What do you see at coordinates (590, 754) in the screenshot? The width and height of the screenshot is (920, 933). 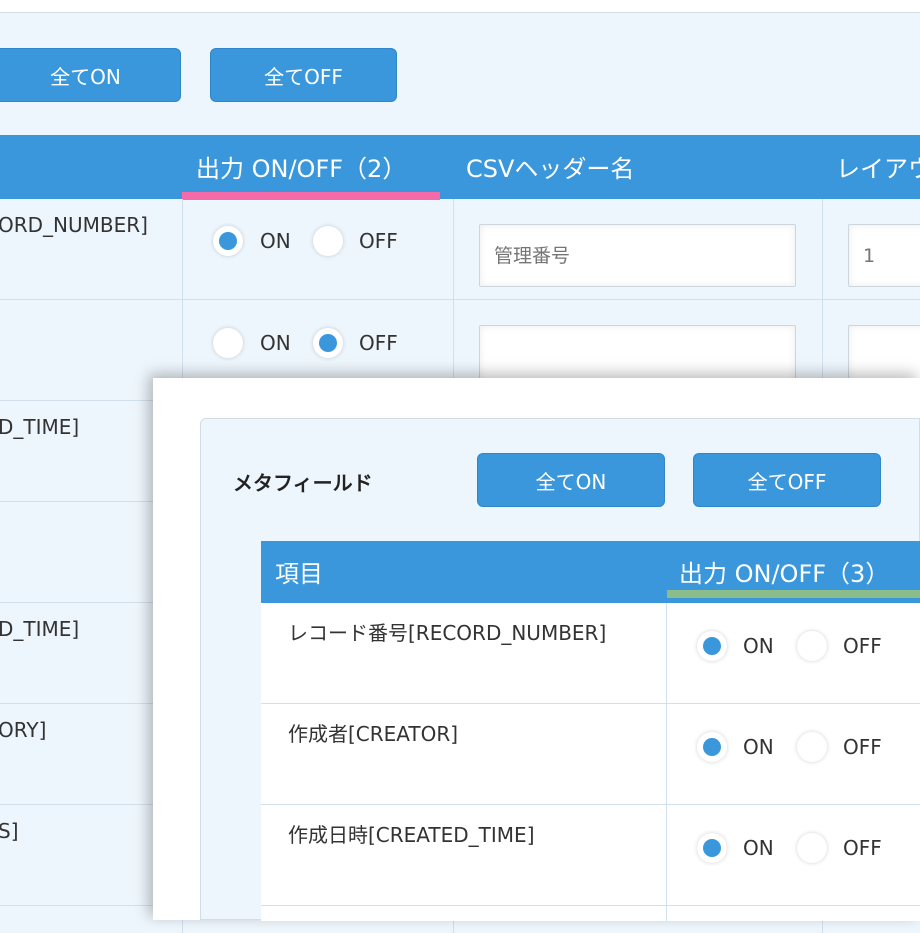 I see `table-row: 作成者[CREATOR] ON OFF` at bounding box center [590, 754].